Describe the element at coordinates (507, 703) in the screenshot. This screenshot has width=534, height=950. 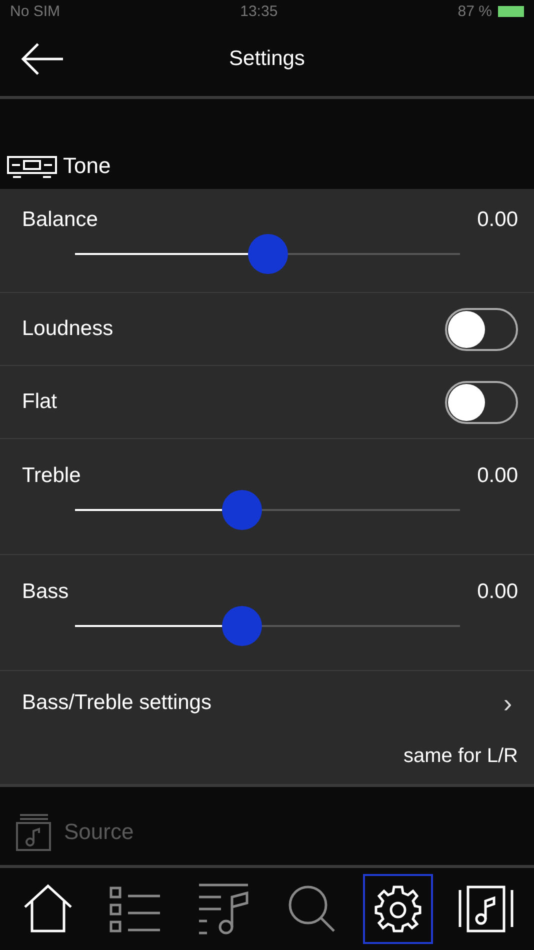
I see `chevron-icon: ›` at that location.